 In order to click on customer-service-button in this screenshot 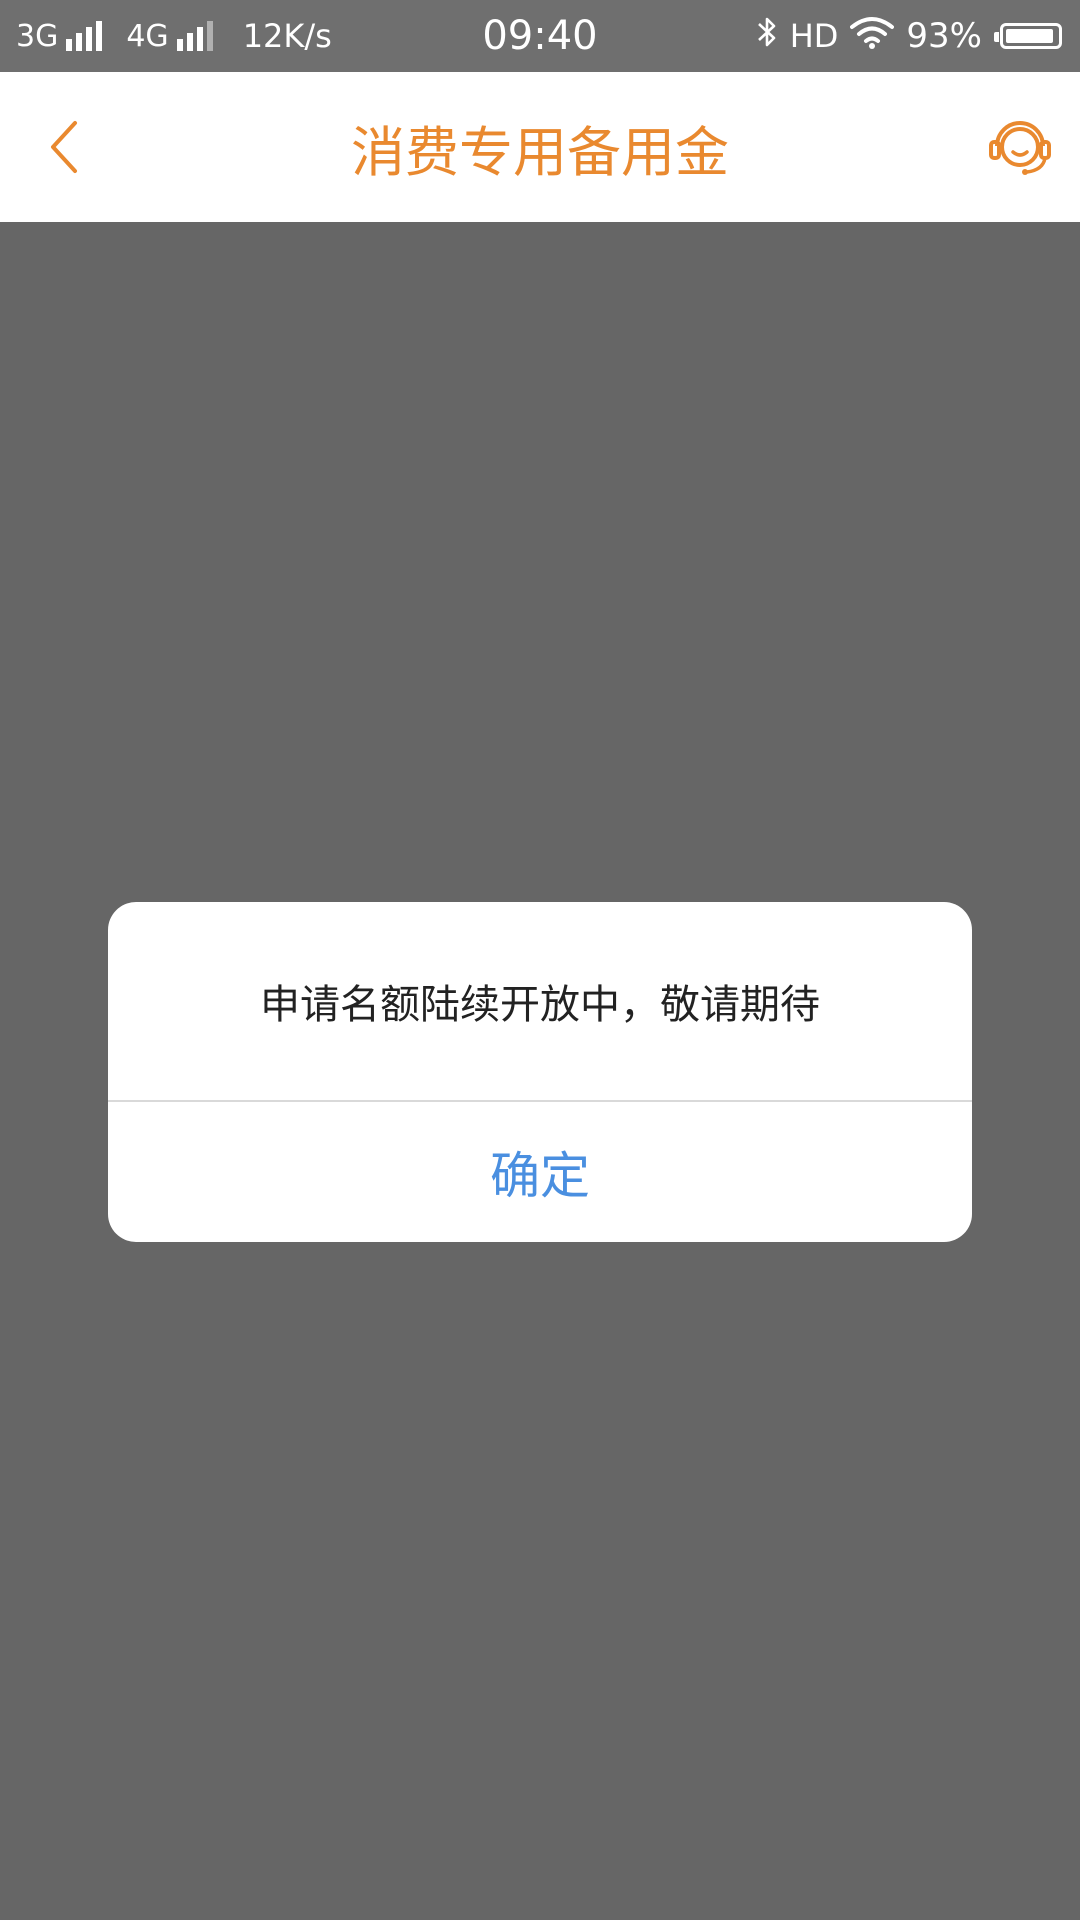, I will do `click(1020, 147)`.